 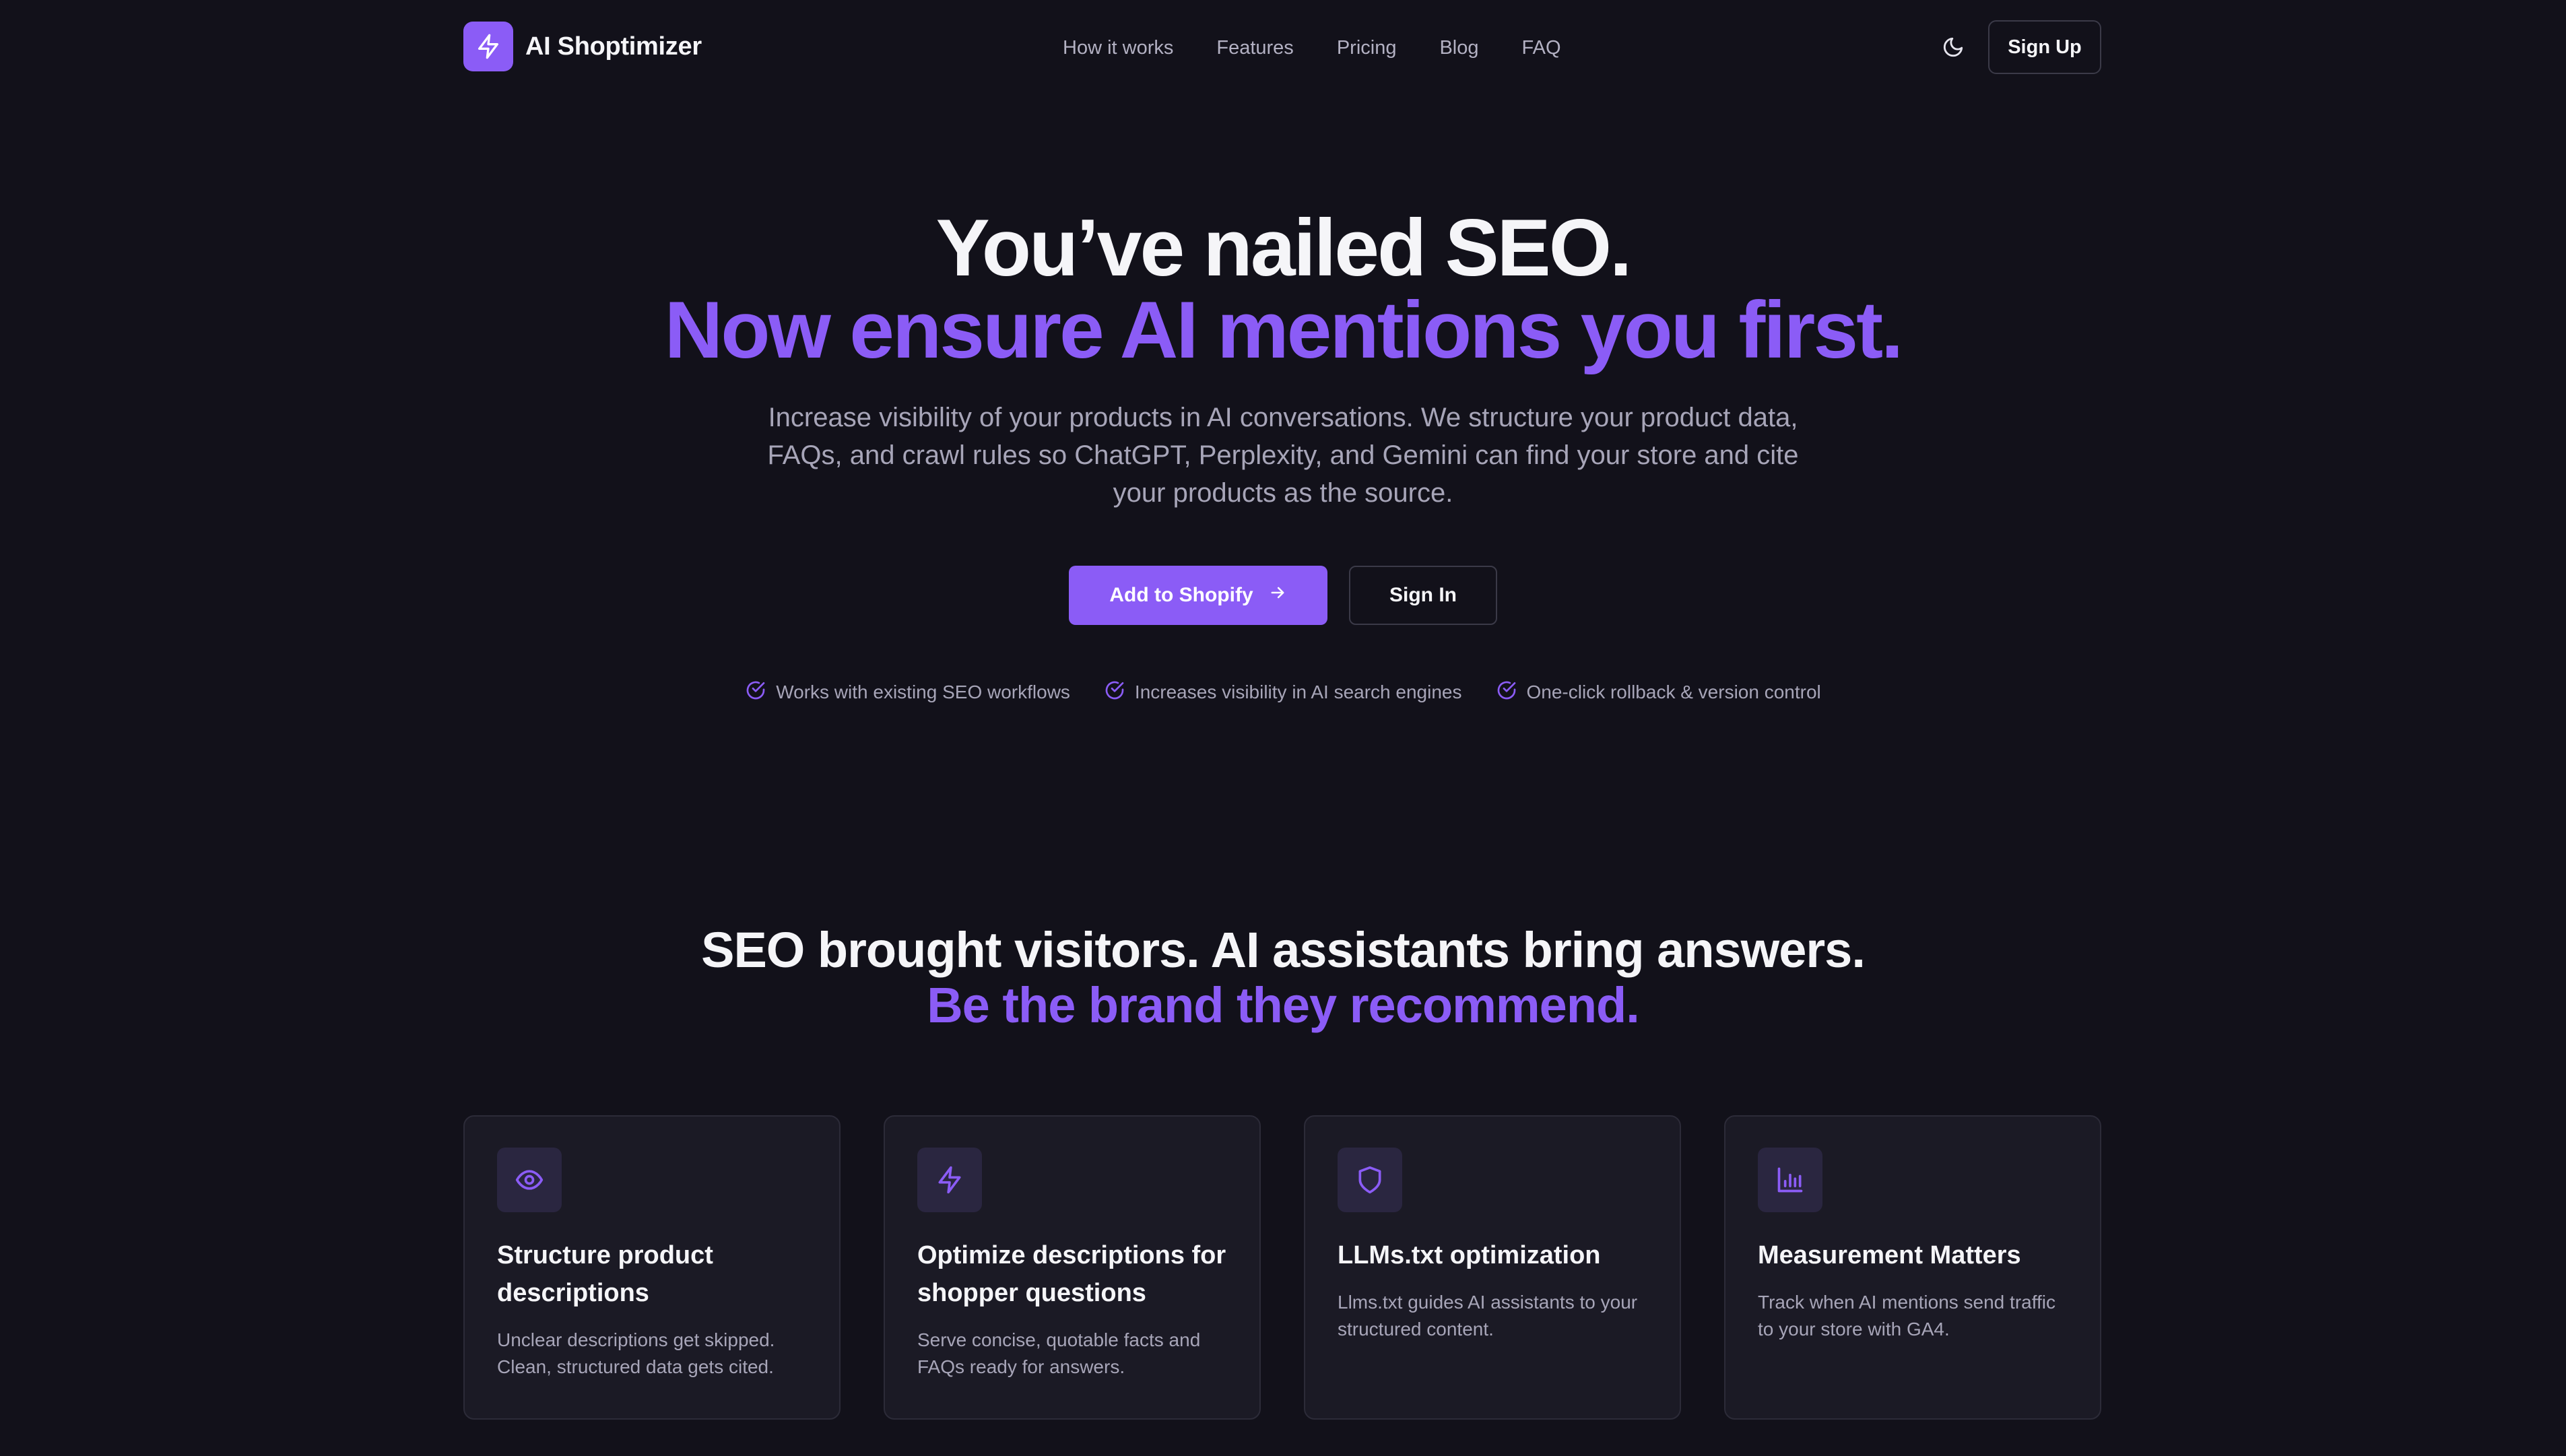 I want to click on add-to-shopify-button: Add to Shopify, so click(x=1198, y=596).